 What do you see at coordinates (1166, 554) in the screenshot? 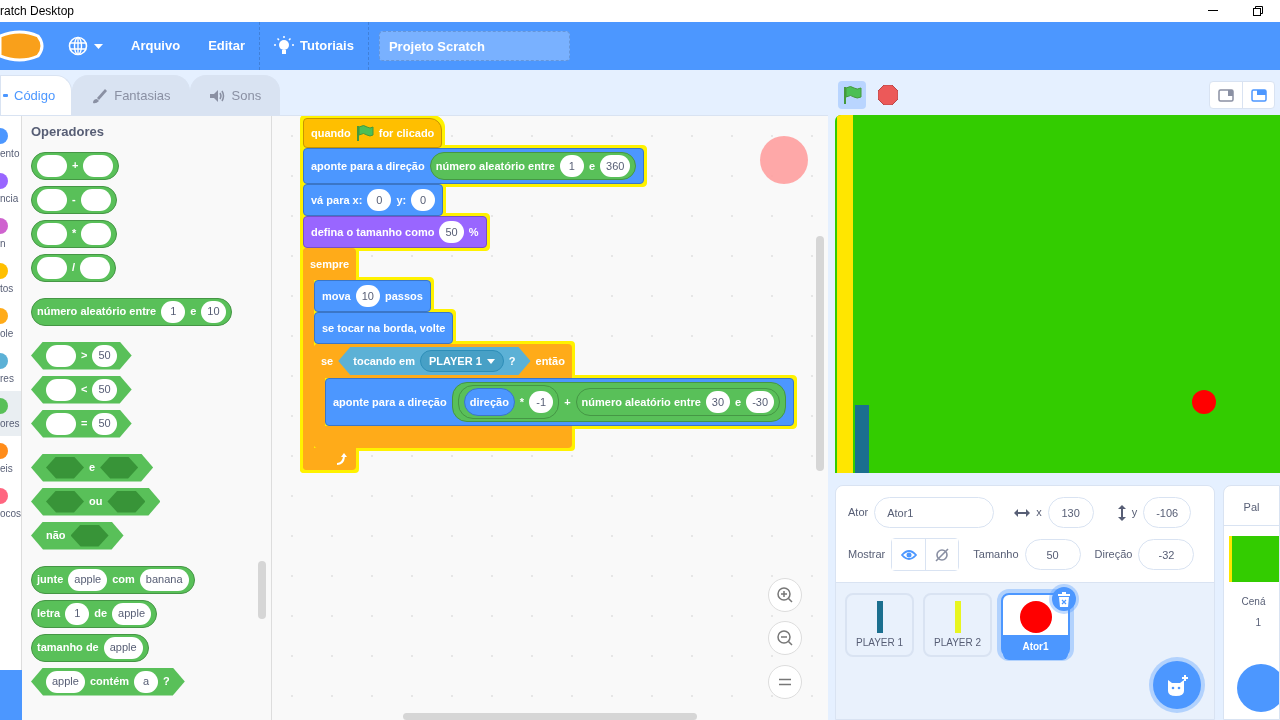
I see `direction-field: -32` at bounding box center [1166, 554].